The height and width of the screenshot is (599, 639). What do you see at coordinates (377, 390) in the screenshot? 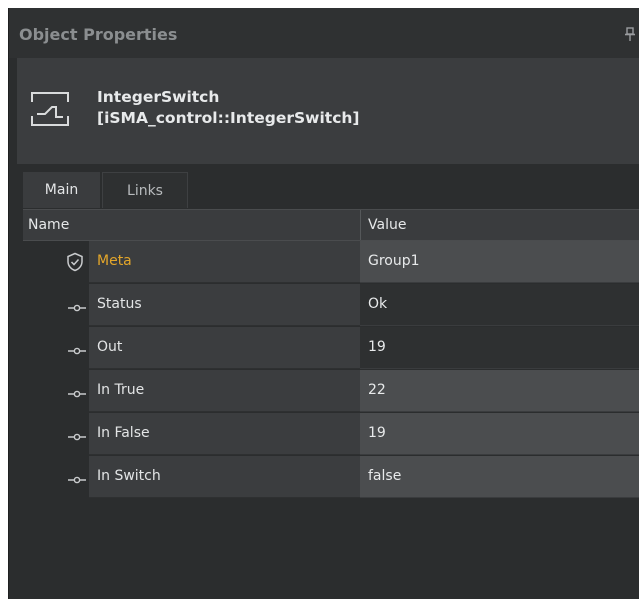
I see `property-value: 22` at bounding box center [377, 390].